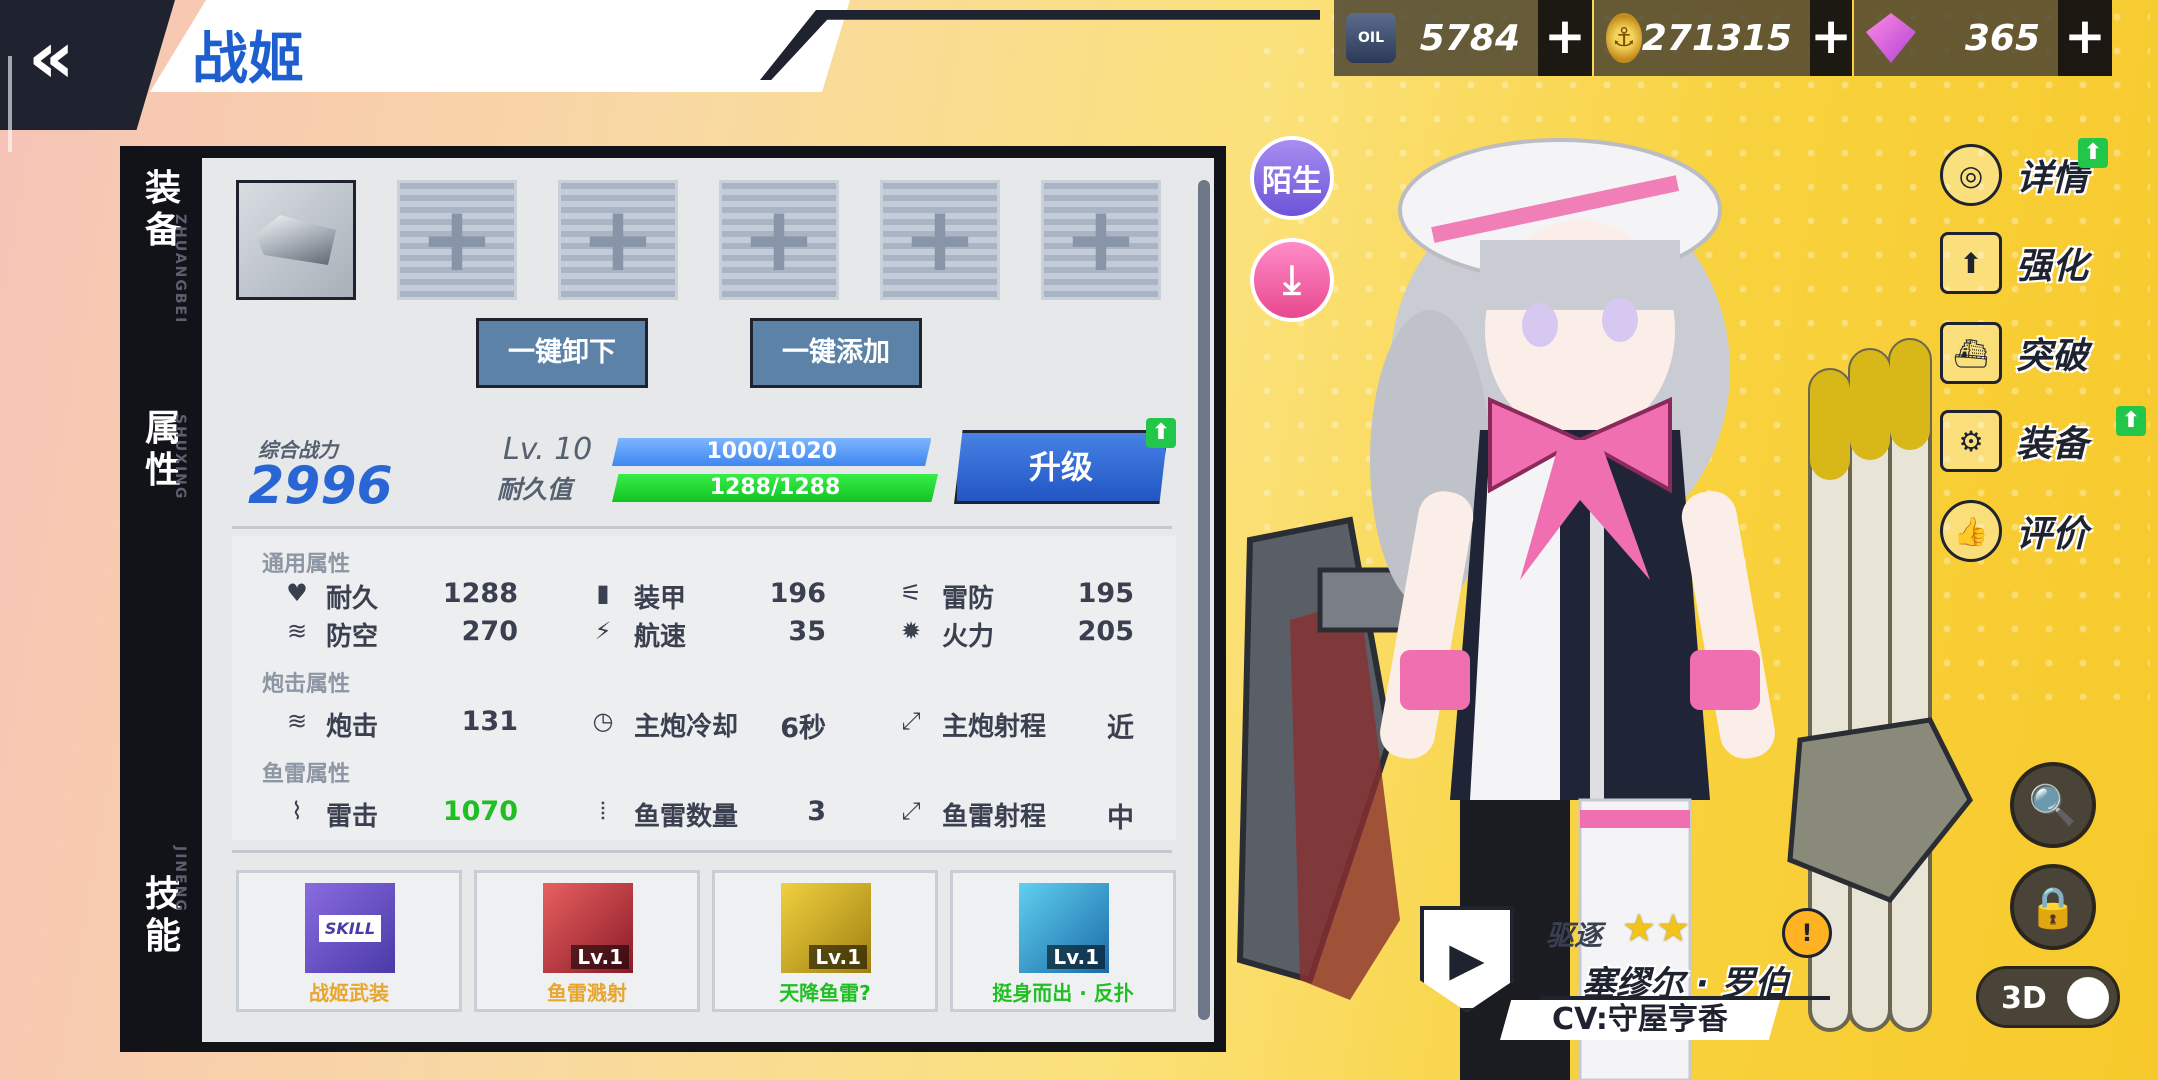 Image resolution: width=2158 pixels, height=1080 pixels. Describe the element at coordinates (1063, 993) in the screenshot. I see `skill-name: 挺身而出 · 反扑` at that location.